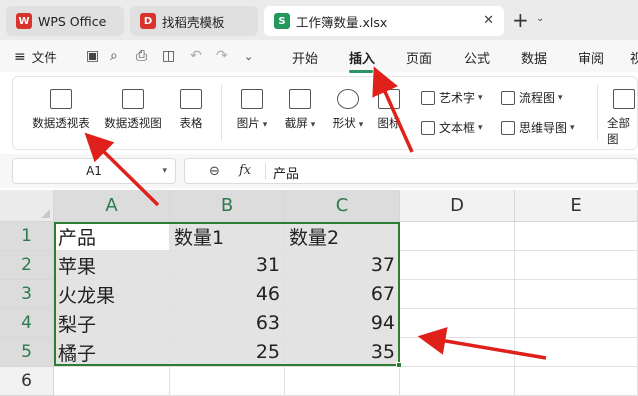  What do you see at coordinates (20, 56) in the screenshot?
I see `hamburger-icon: ≡` at bounding box center [20, 56].